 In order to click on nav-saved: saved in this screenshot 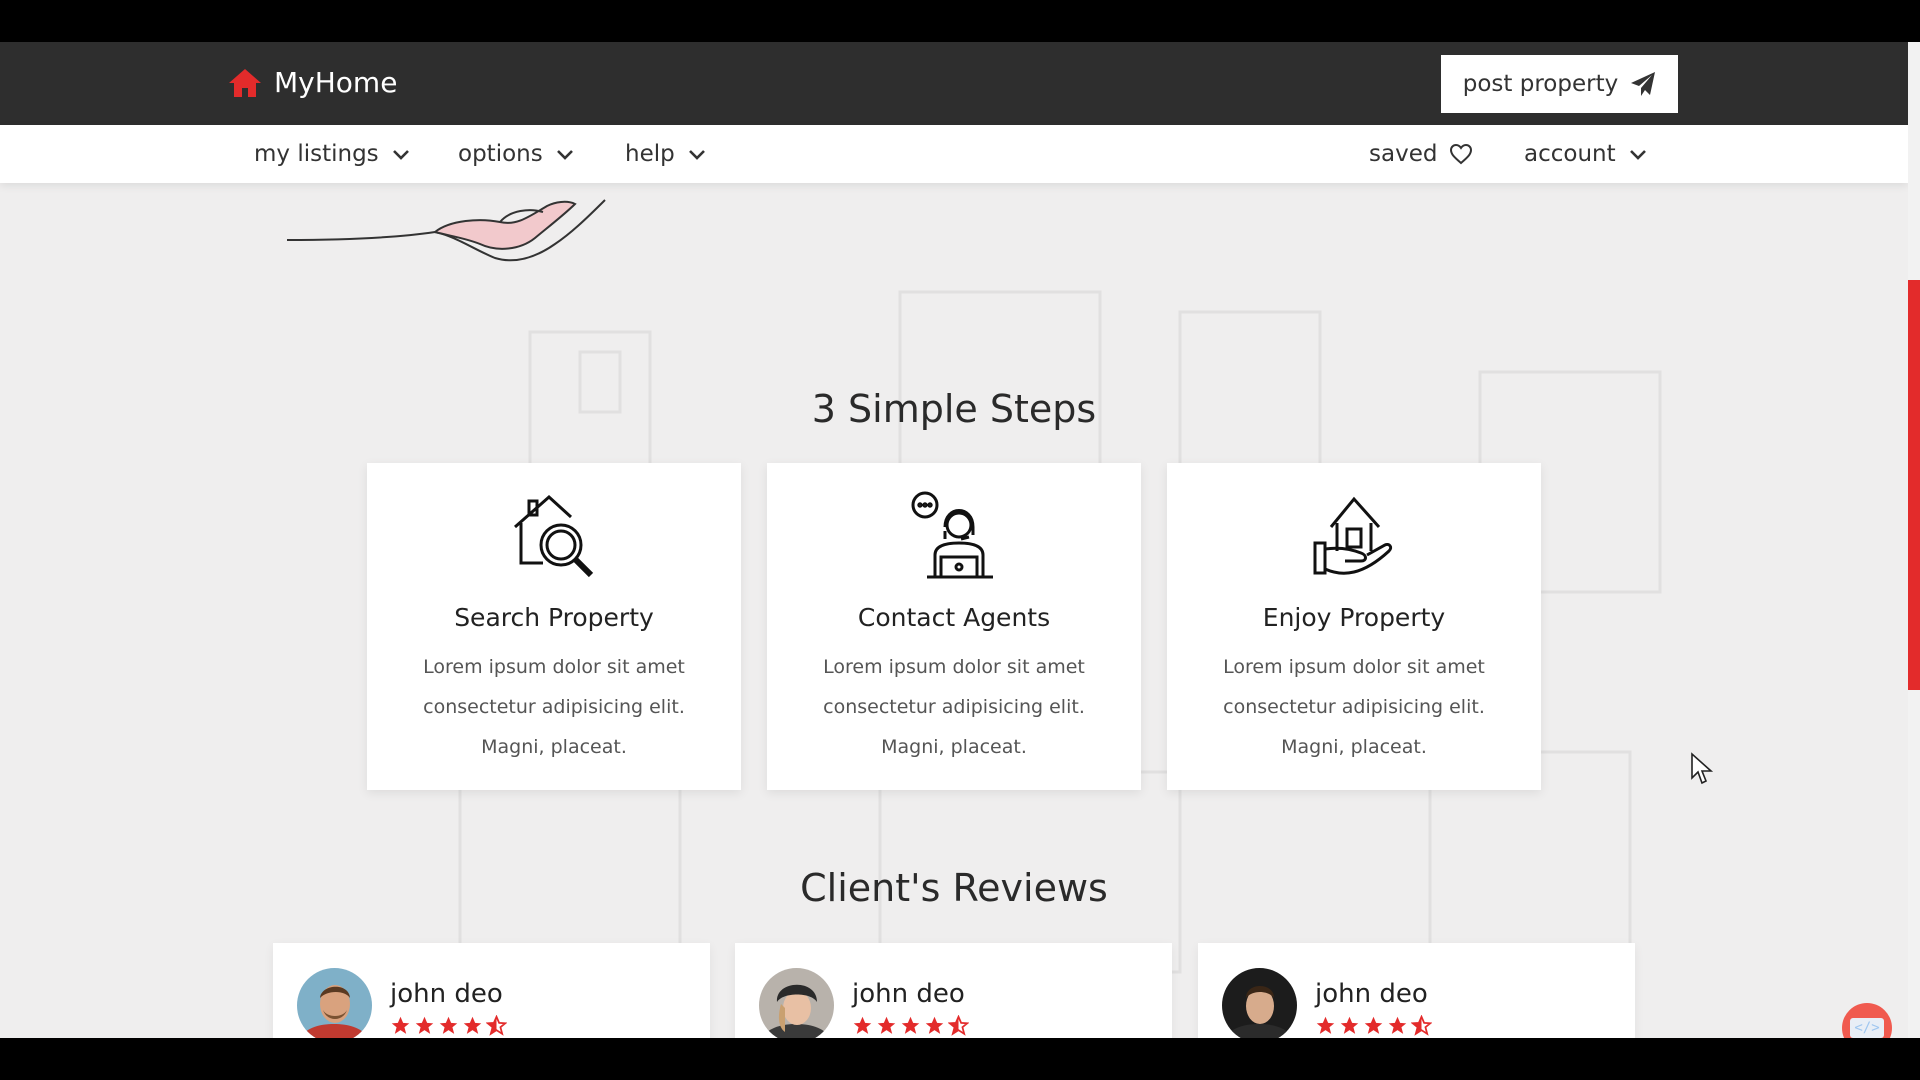, I will do `click(1421, 154)`.